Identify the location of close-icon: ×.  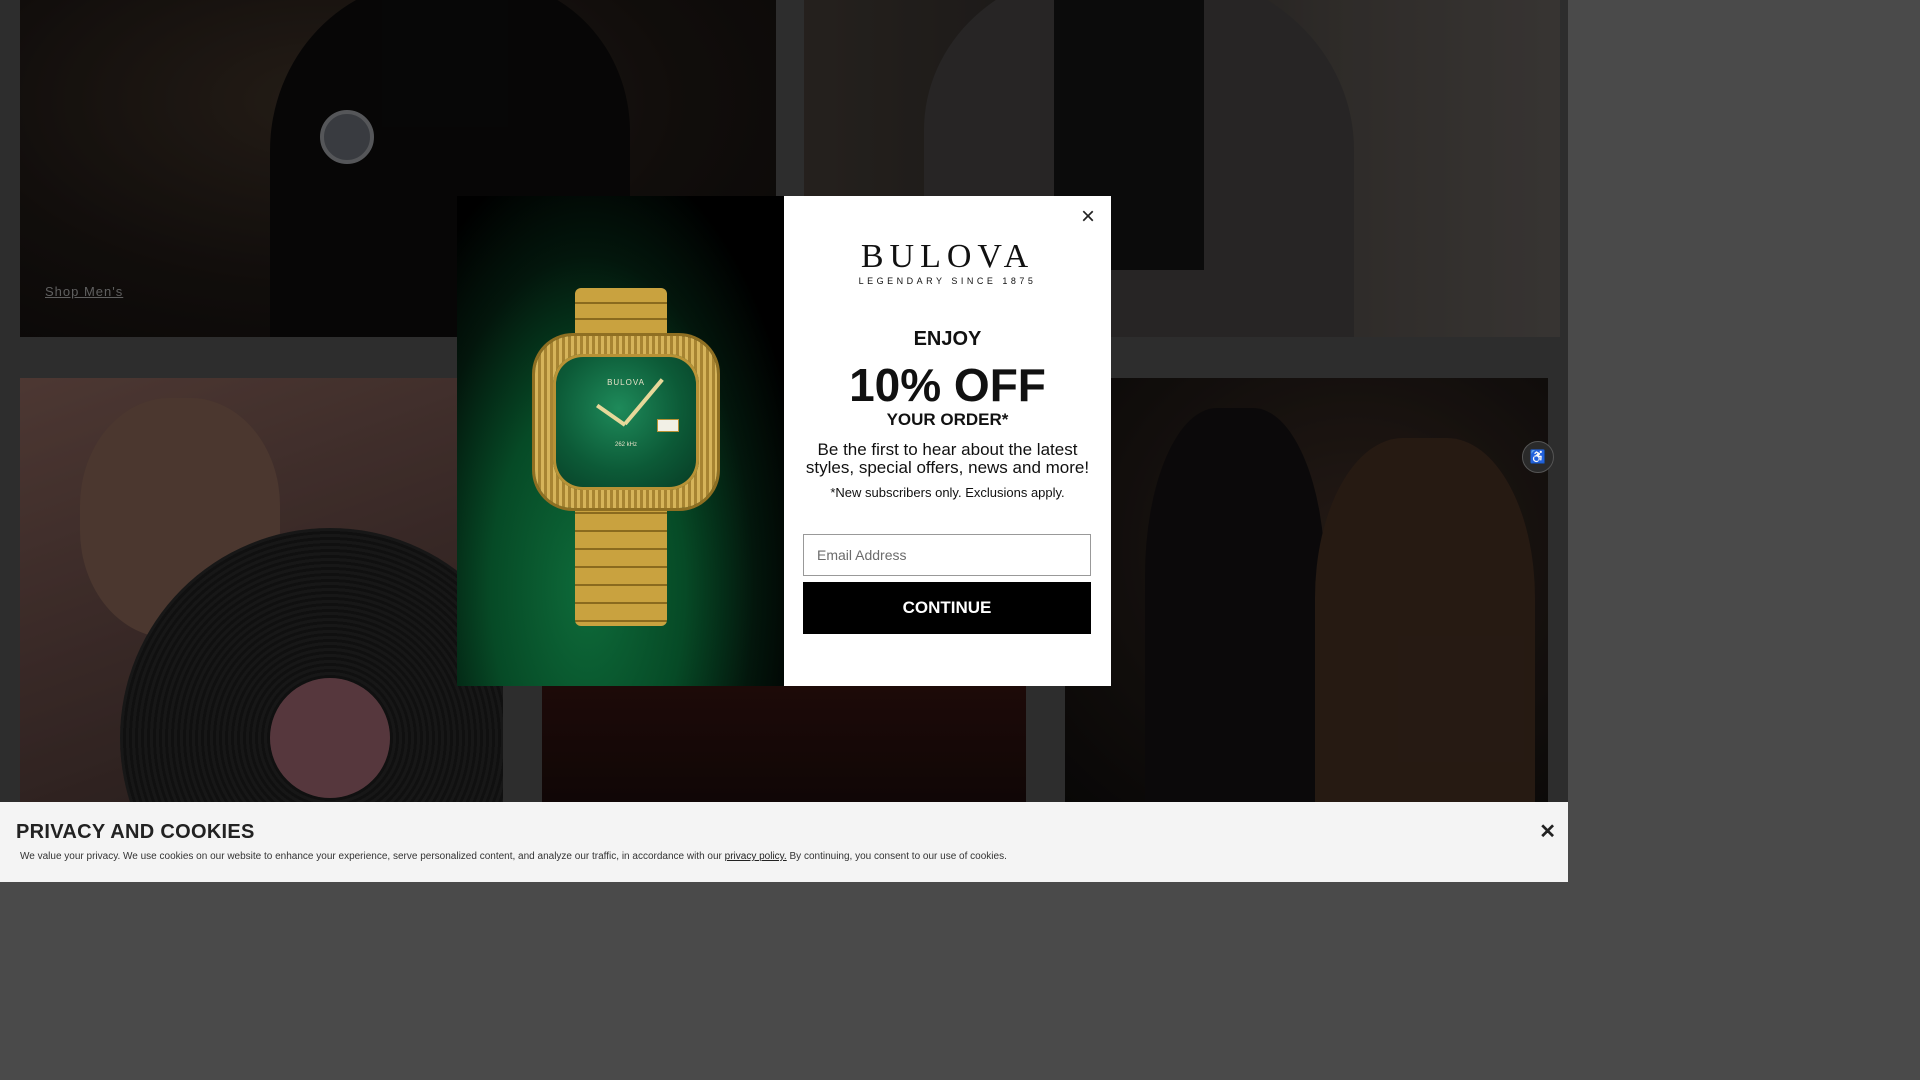
(1088, 217).